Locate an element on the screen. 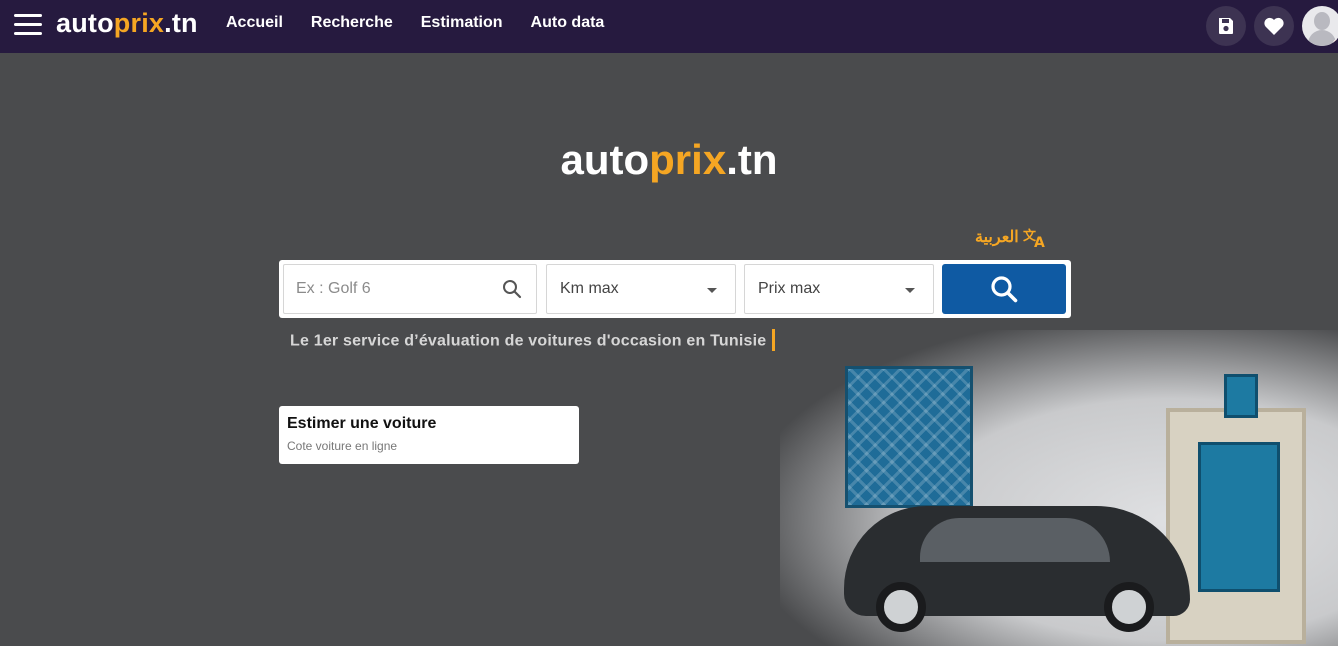 This screenshot has height=646, width=1338. svg-text: A is located at coordinates (1039, 241).